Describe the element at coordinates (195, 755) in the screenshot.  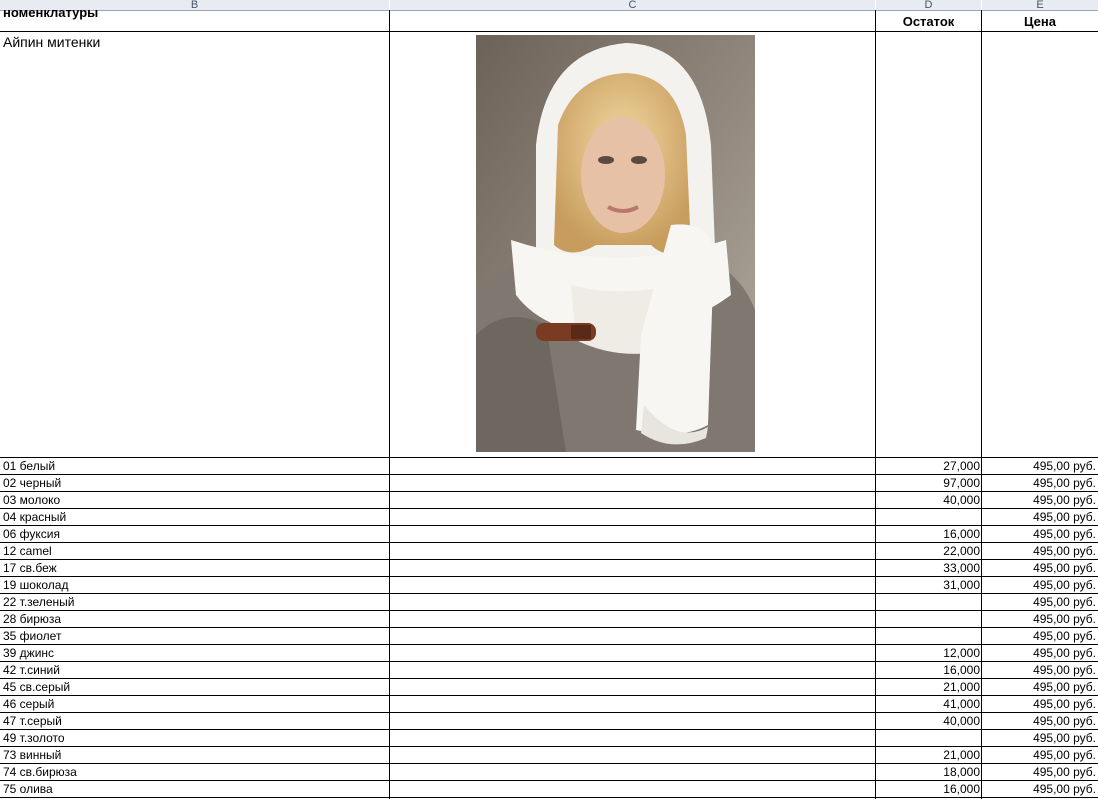
I see `color-variant-cell: 73 винный` at that location.